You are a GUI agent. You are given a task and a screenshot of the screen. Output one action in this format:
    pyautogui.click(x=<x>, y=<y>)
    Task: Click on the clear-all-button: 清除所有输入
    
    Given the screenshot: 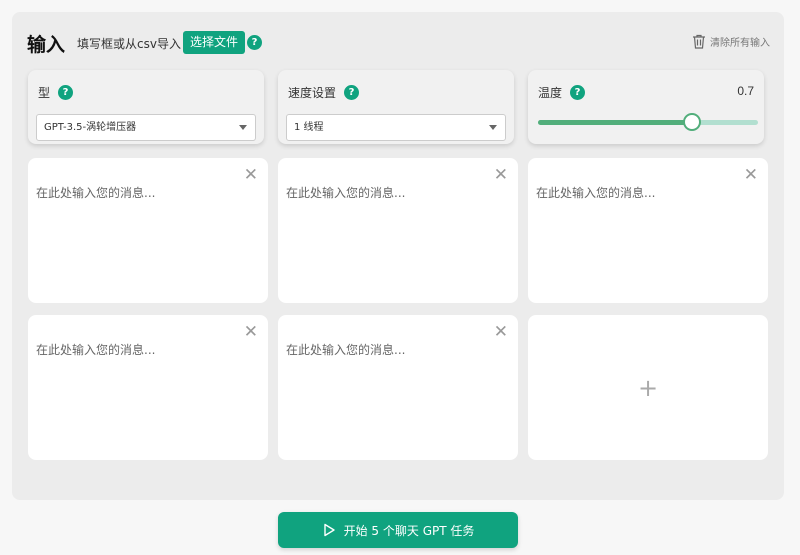 What is the action you would take?
    pyautogui.click(x=731, y=41)
    